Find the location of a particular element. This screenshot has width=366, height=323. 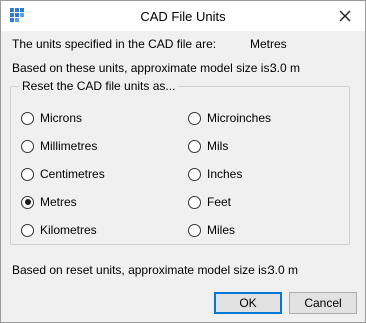

cancel-button: Cancel is located at coordinates (323, 303).